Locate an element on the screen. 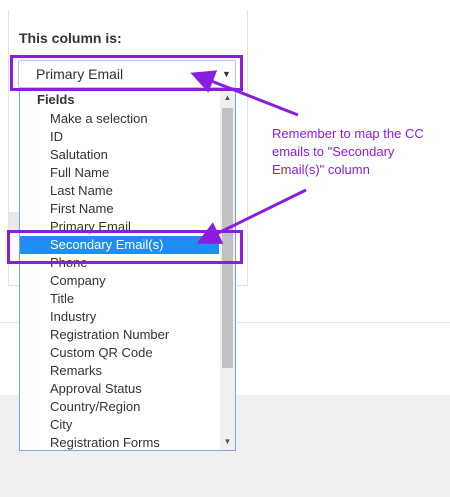 This screenshot has width=450, height=497. dropdown-option: First Name is located at coordinates (119, 209).